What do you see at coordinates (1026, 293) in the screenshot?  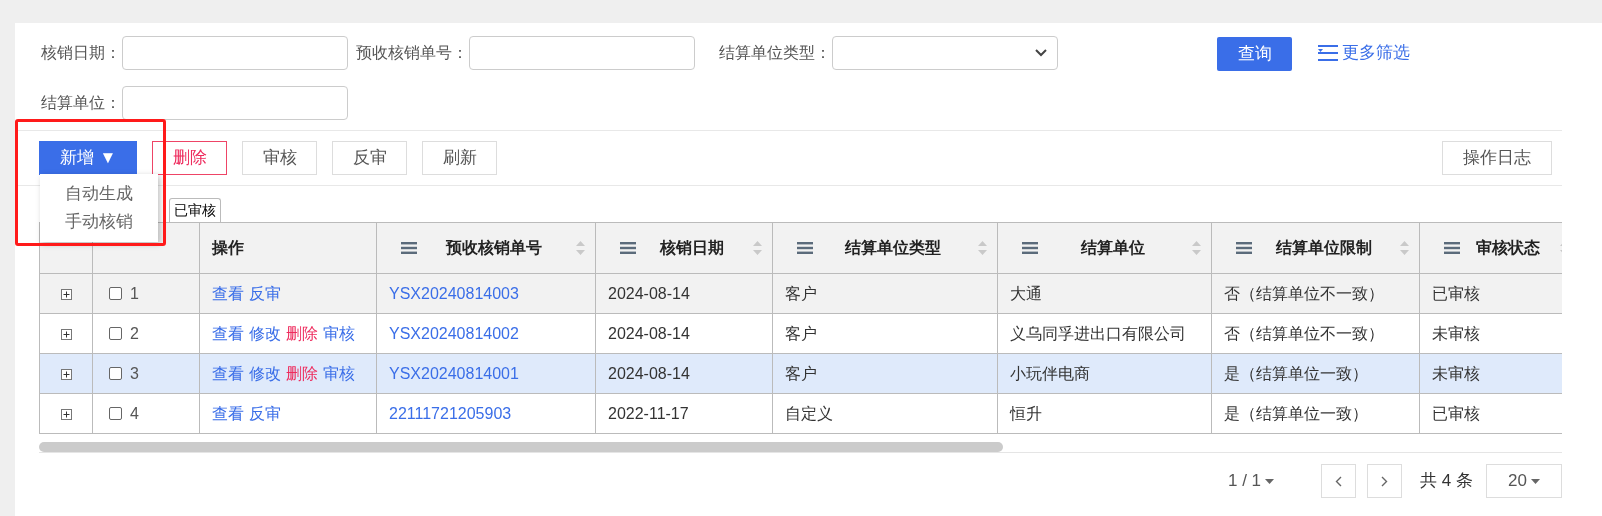 I see `table-cell: 大通` at bounding box center [1026, 293].